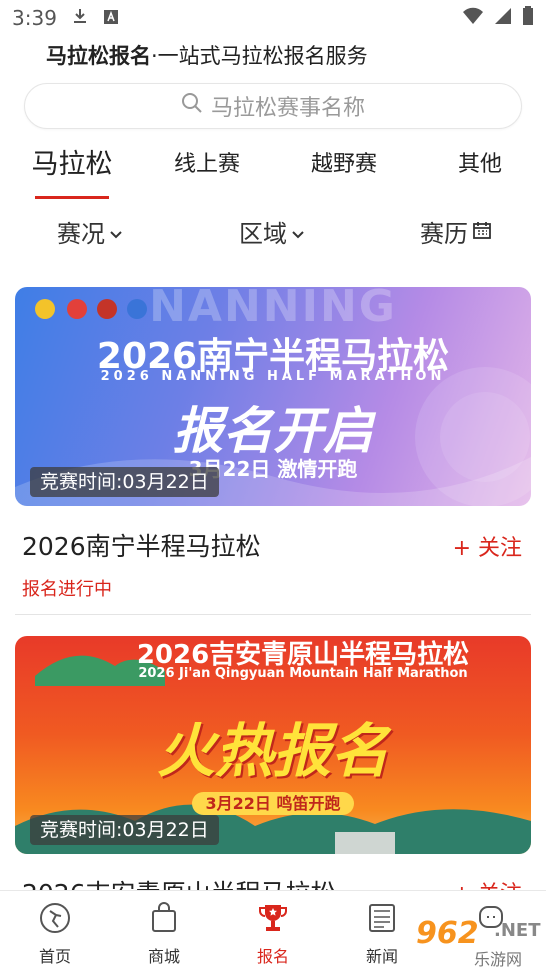 The width and height of the screenshot is (546, 972). Describe the element at coordinates (34, 18) in the screenshot. I see `status-time: 3:39` at that location.